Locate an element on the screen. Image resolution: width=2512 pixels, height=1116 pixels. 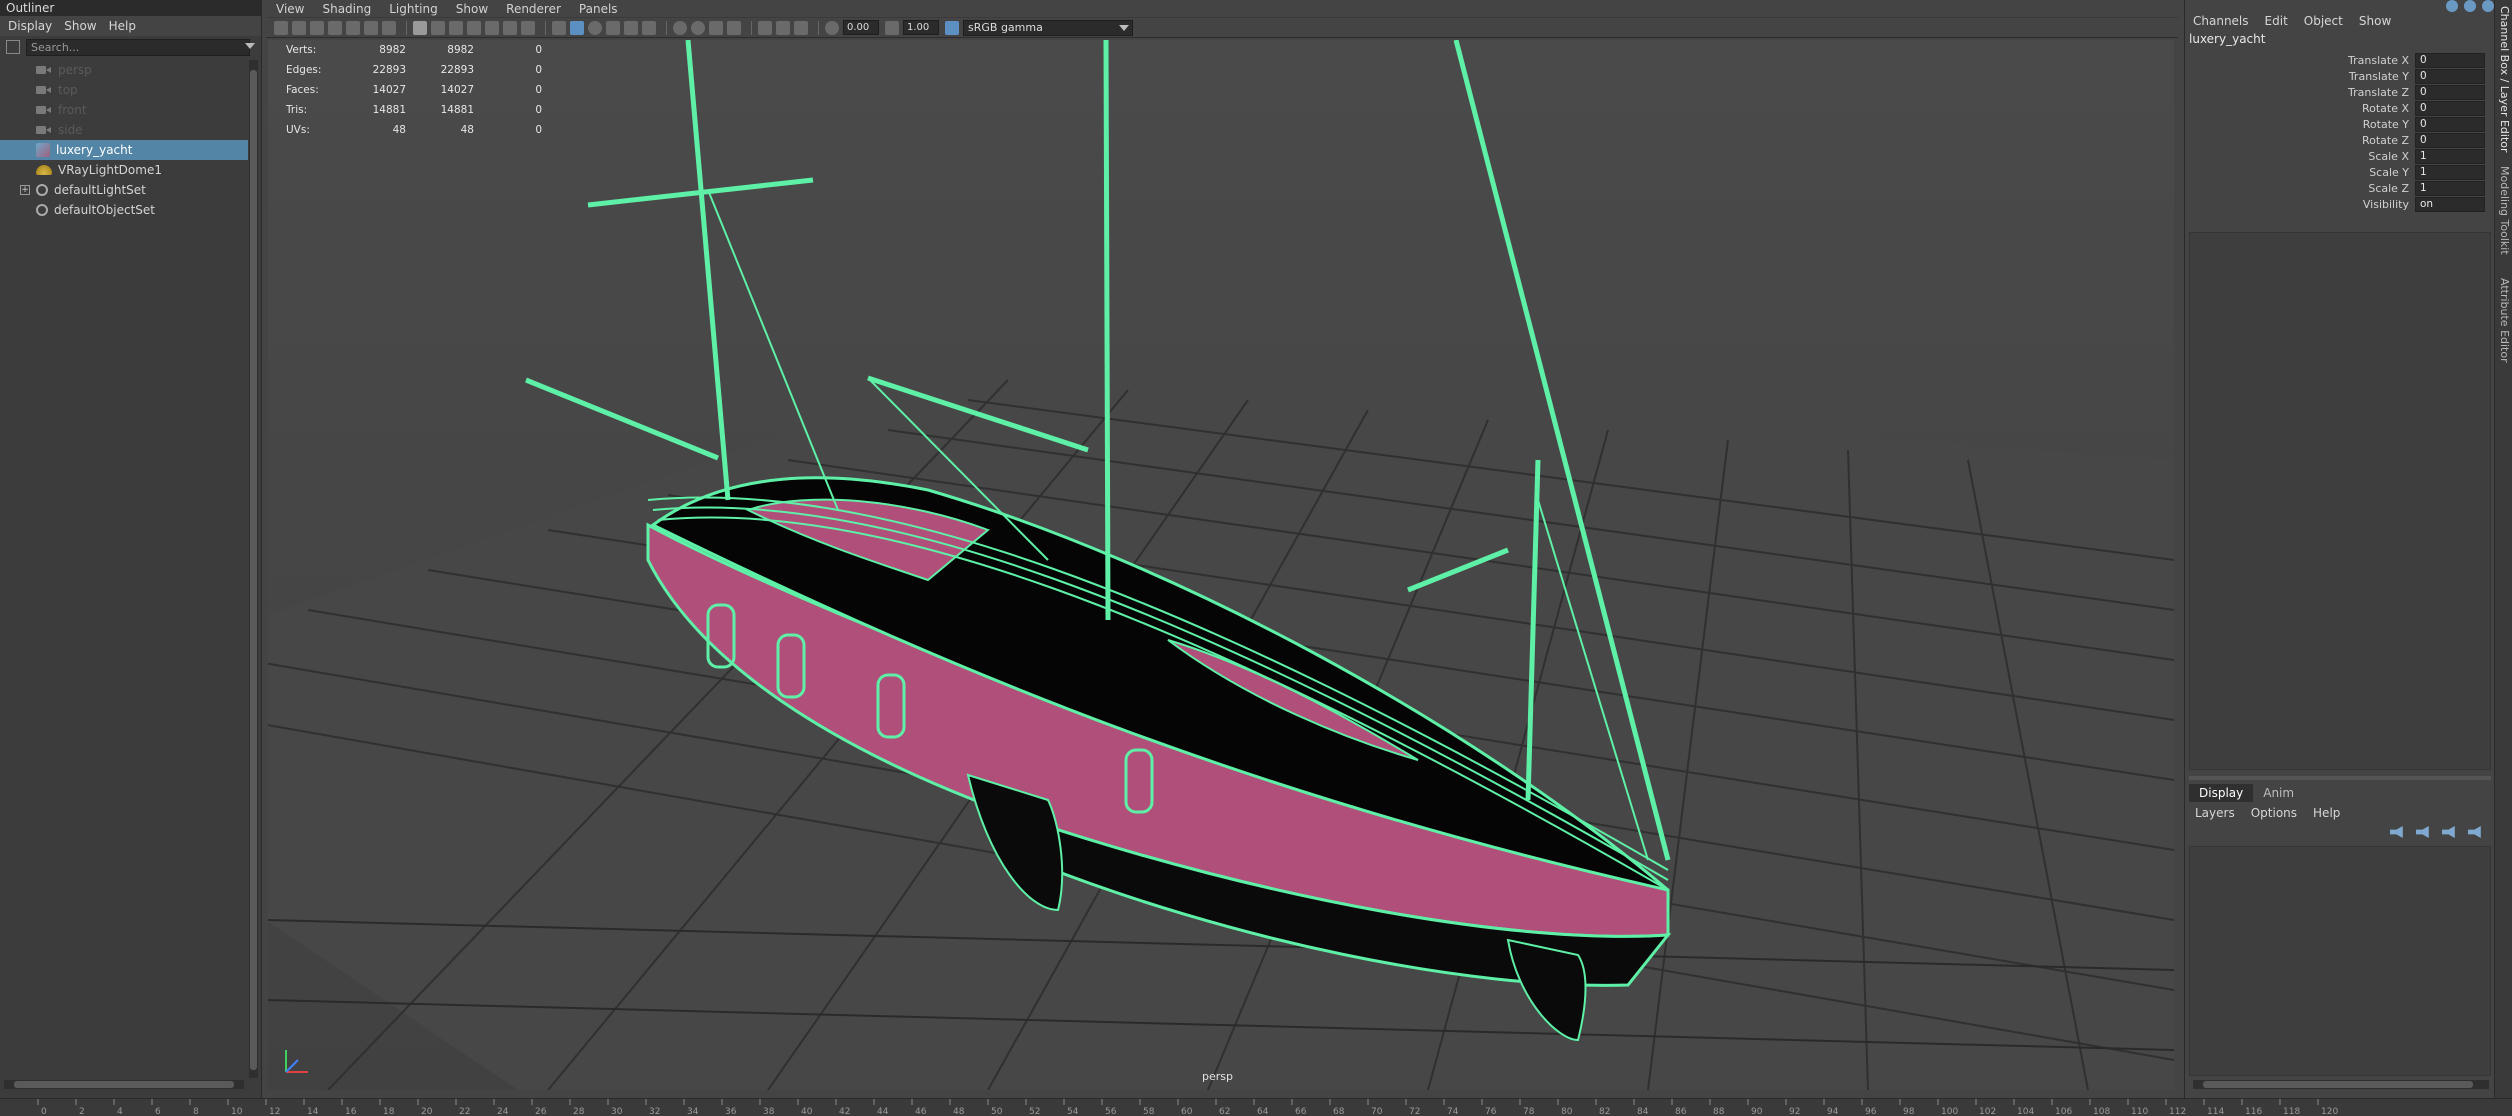
viewport-menu-show: Show is located at coordinates (472, 9).